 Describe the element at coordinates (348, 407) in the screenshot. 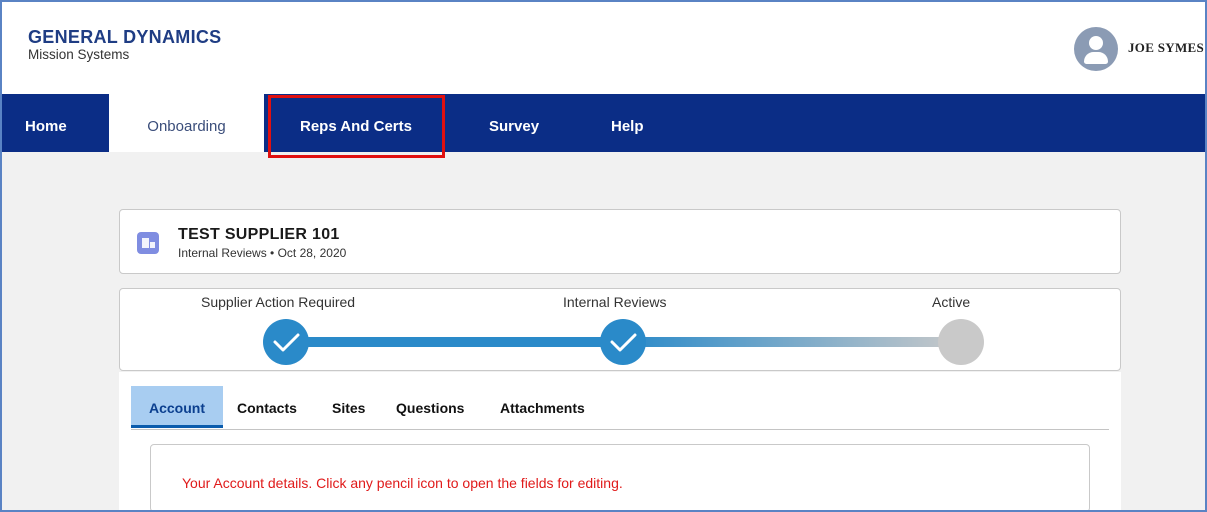

I see `tab-sites: Sites` at that location.